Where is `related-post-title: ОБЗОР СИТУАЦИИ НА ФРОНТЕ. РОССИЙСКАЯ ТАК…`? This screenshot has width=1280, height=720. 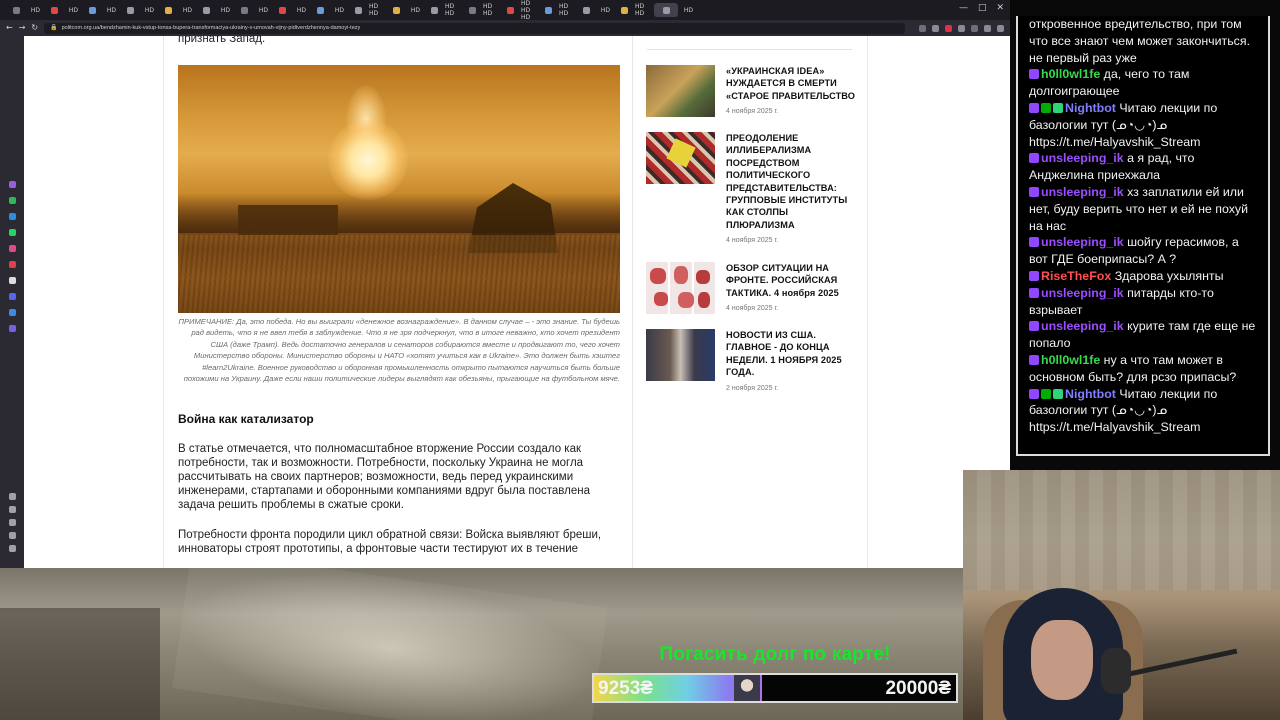 related-post-title: ОБЗОР СИТУАЦИИ НА ФРОНТЕ. РОССИЙСКАЯ ТАК… is located at coordinates (791, 280).